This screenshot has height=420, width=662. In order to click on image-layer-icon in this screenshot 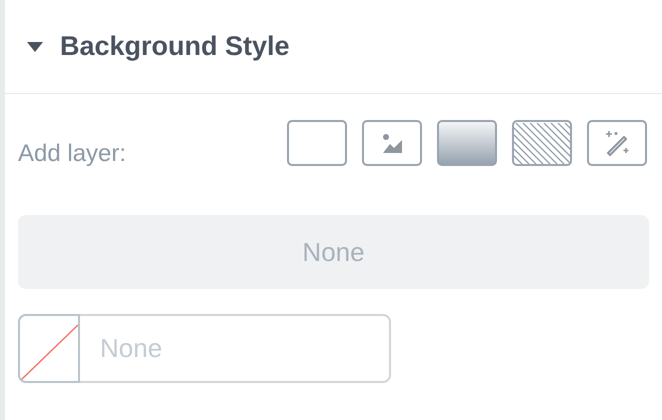, I will do `click(392, 143)`.